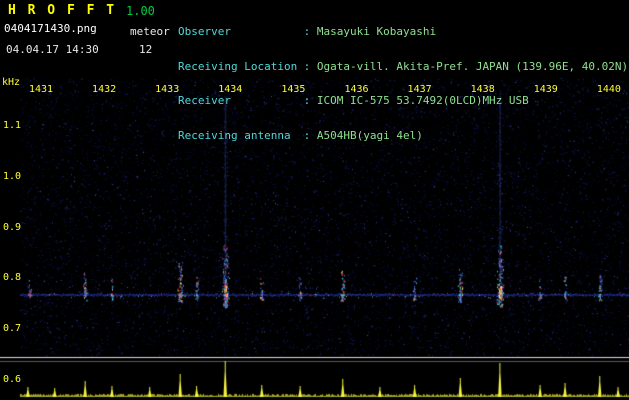  Describe the element at coordinates (482, 89) in the screenshot. I see `time-tick-label: 1438` at that location.